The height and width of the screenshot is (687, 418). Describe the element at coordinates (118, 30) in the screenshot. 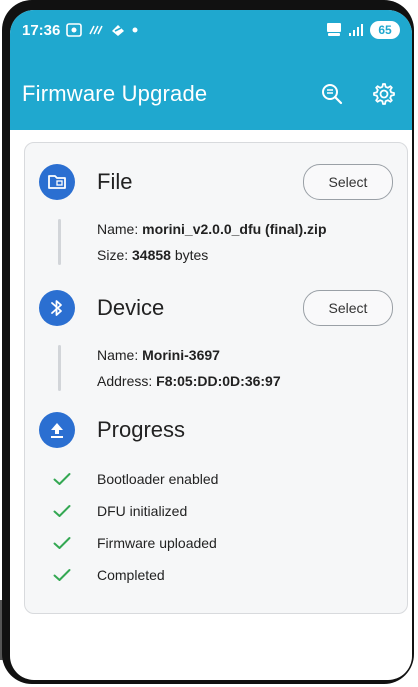

I see `nav-app-icon` at that location.